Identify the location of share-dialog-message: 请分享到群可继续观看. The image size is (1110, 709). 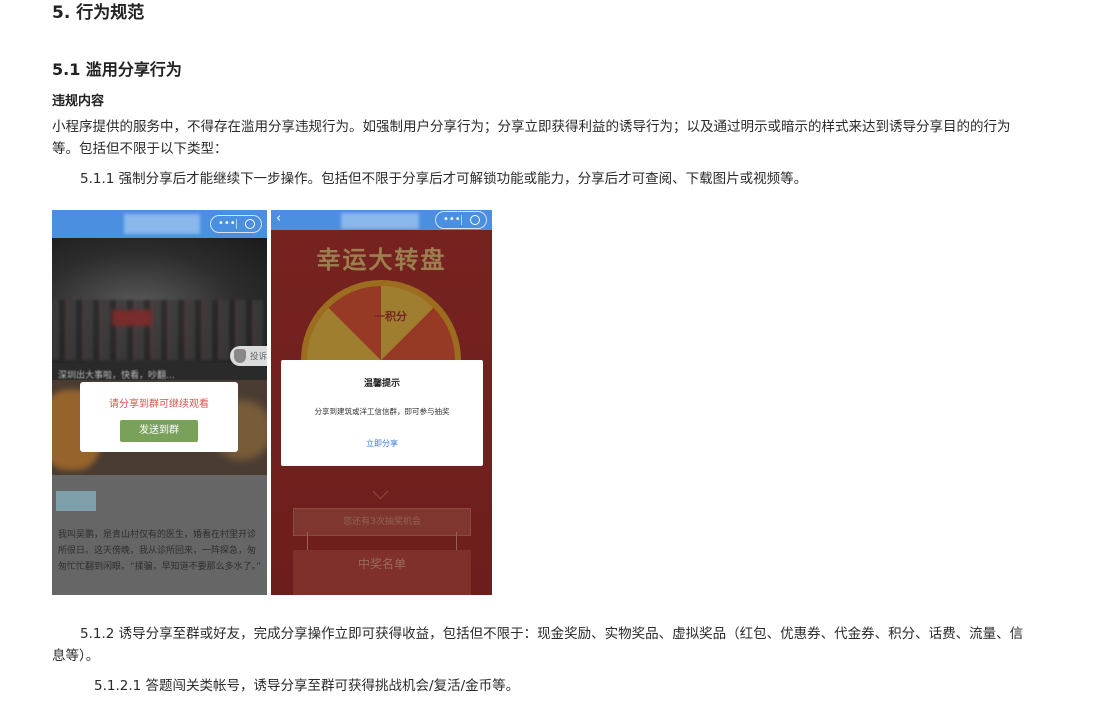
(159, 404).